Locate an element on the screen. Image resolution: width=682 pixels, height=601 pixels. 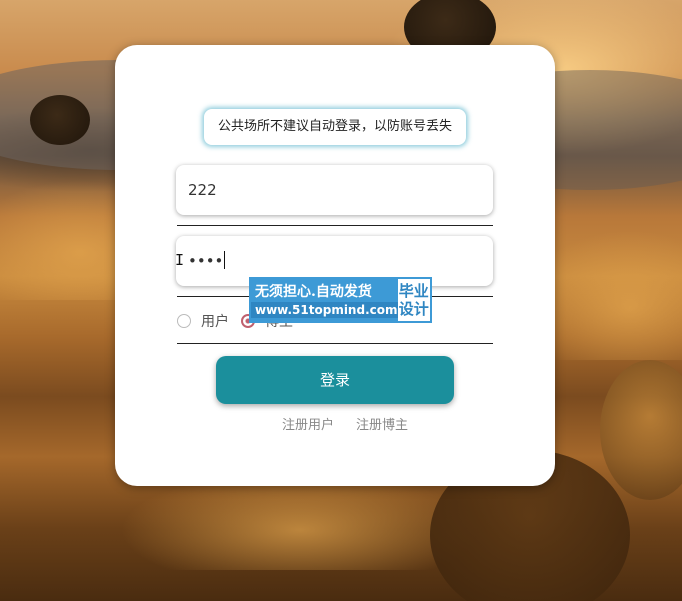
tree-left is located at coordinates (60, 120).